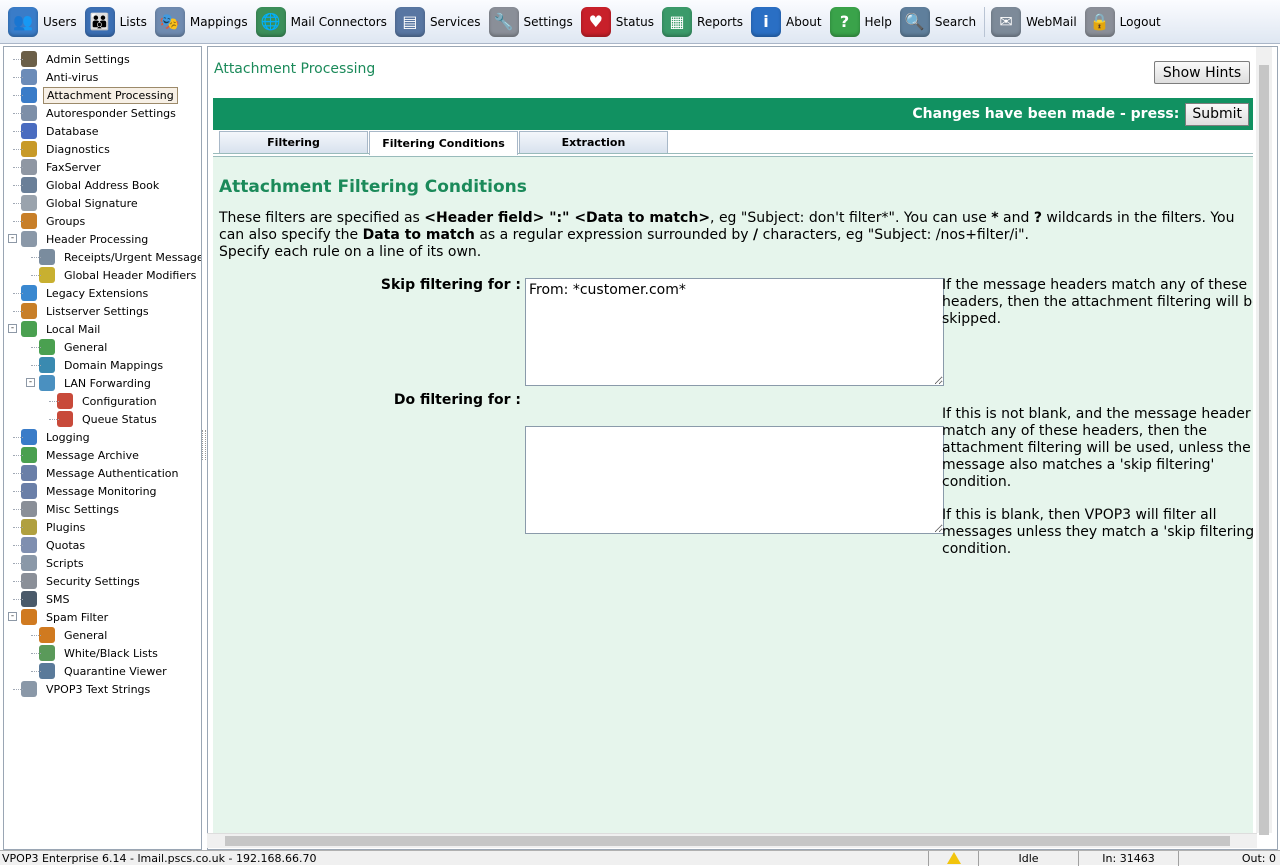 This screenshot has width=1280, height=866. I want to click on toolbar-webmail-button: ✉ WebMail, so click(1034, 22).